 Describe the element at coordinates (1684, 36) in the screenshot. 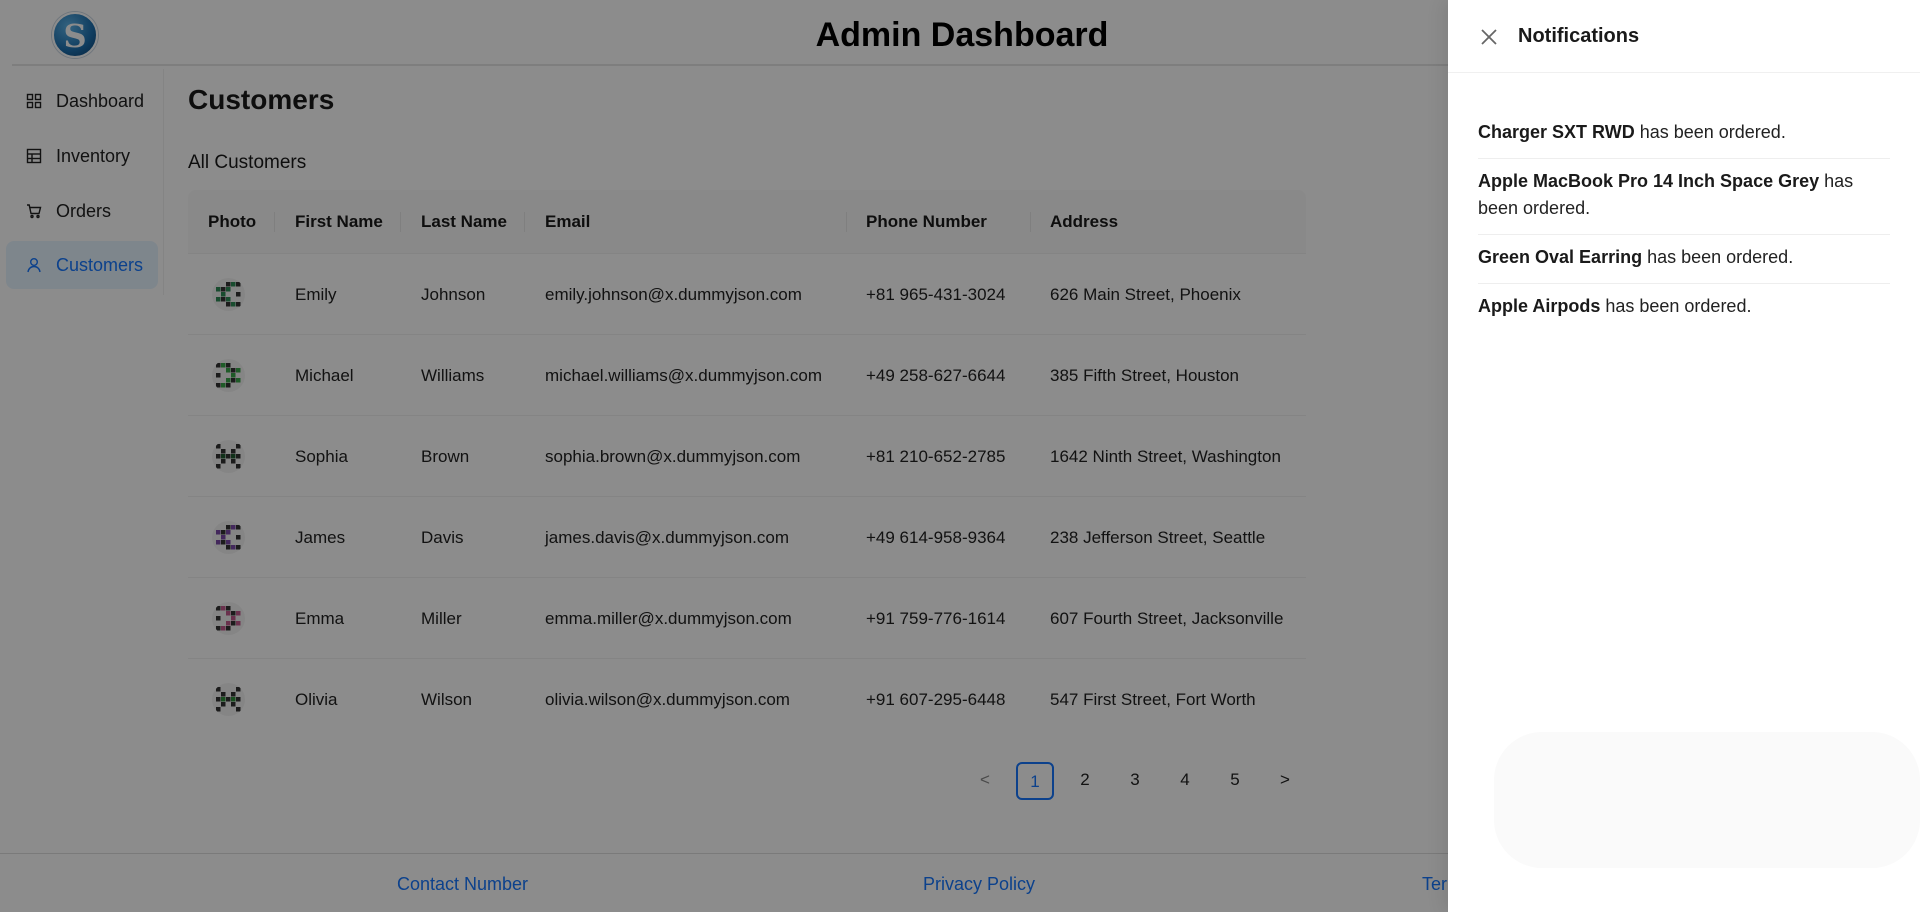

I see `drawer-header: Notifications` at that location.